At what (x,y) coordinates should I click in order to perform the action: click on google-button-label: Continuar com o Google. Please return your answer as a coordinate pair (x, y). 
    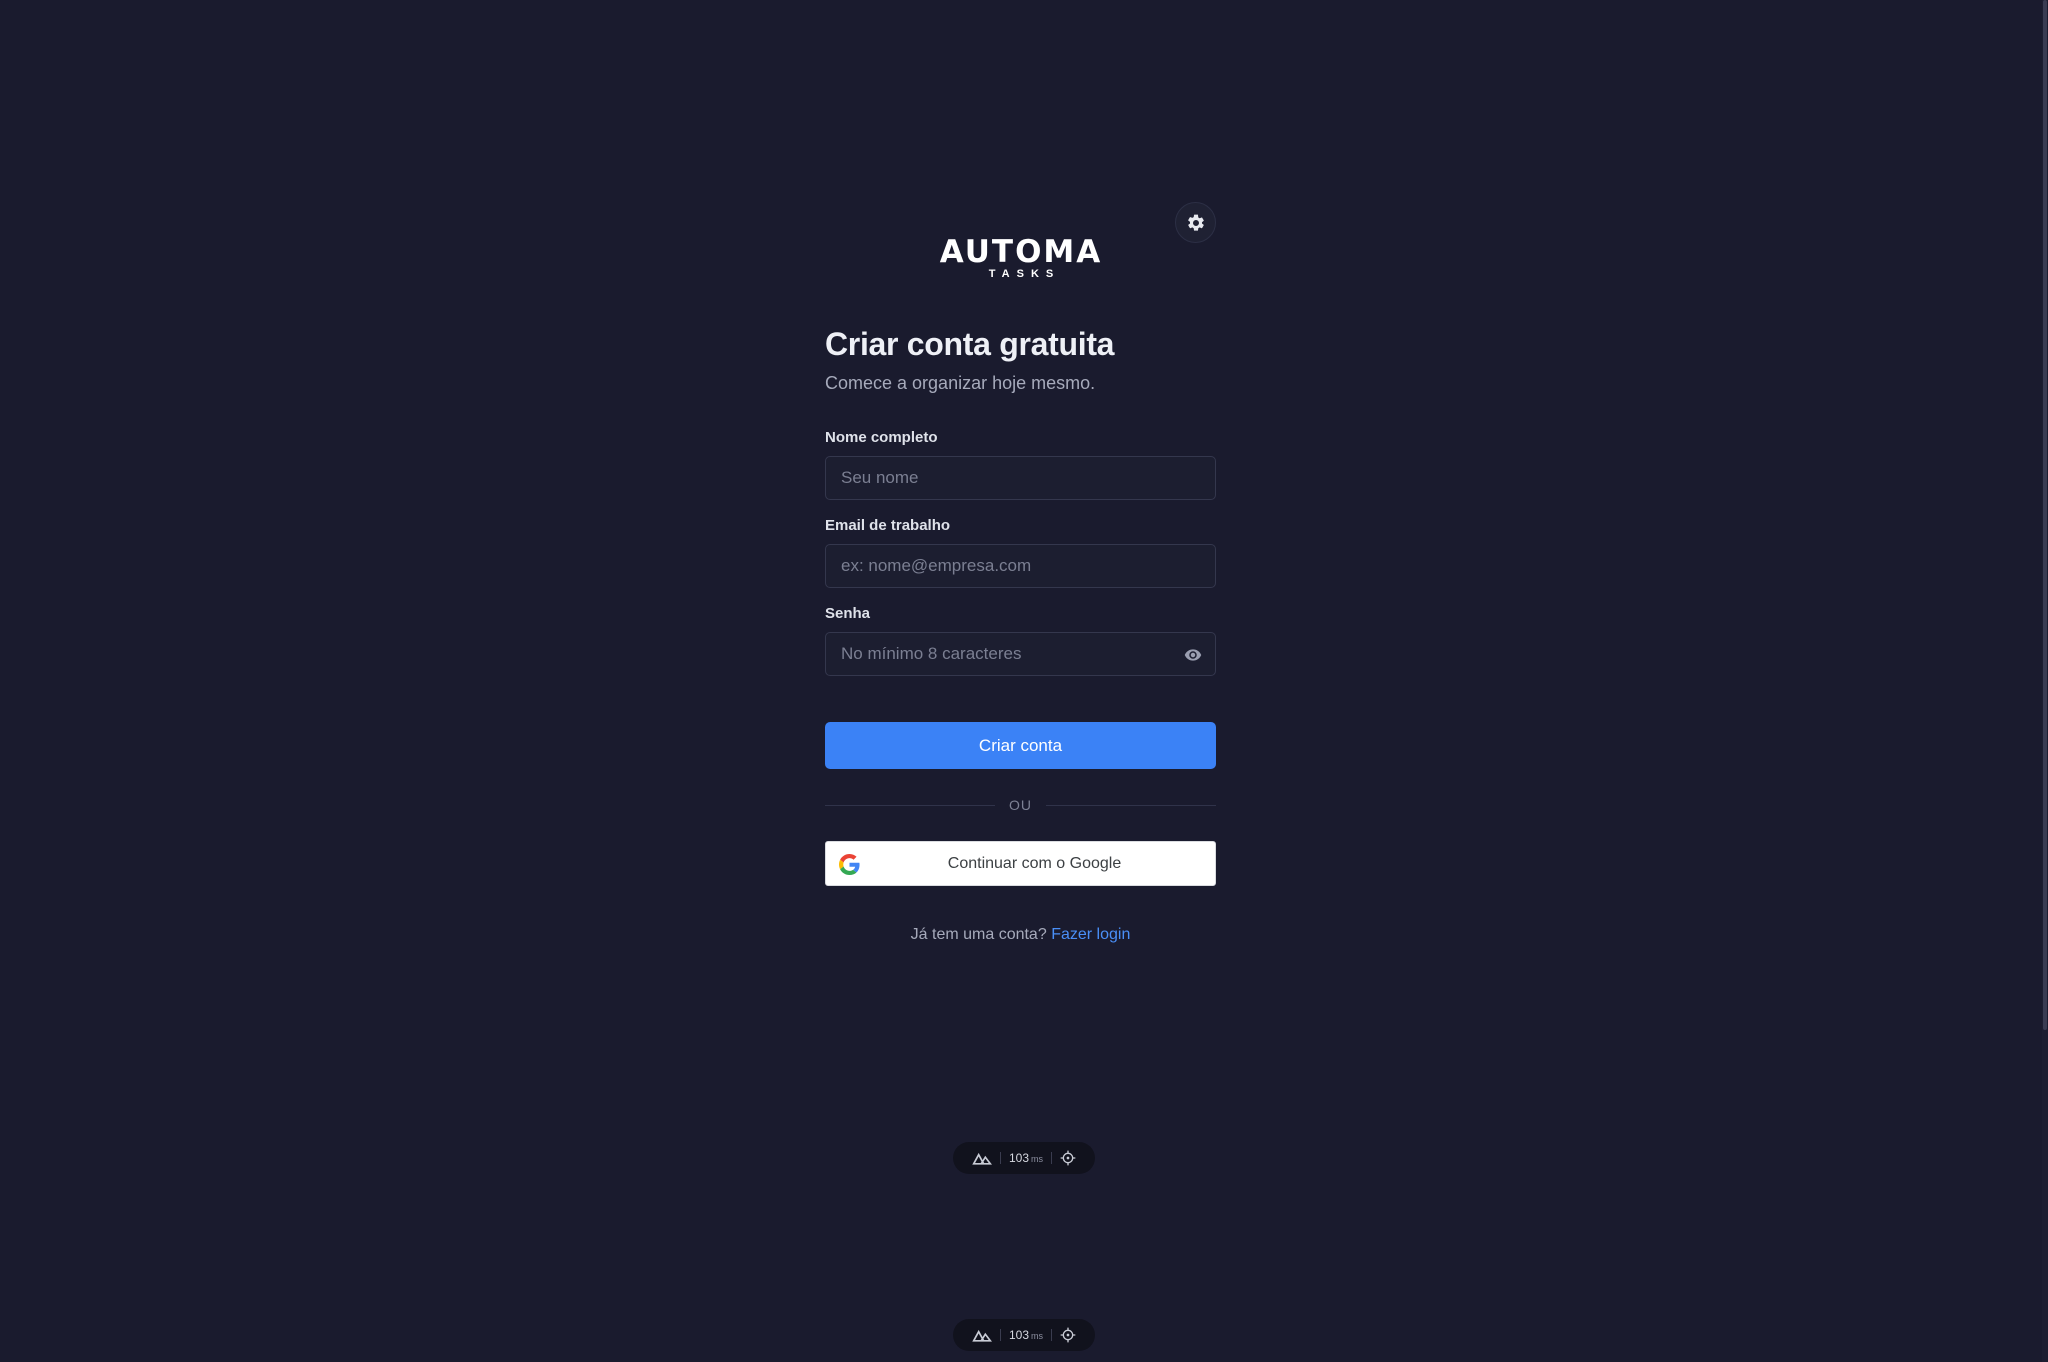
    Looking at the image, I should click on (1034, 863).